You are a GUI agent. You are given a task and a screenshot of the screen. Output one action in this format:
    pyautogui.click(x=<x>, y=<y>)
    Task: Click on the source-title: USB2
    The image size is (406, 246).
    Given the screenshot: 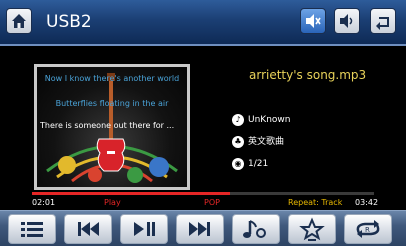 What is the action you would take?
    pyautogui.click(x=69, y=22)
    